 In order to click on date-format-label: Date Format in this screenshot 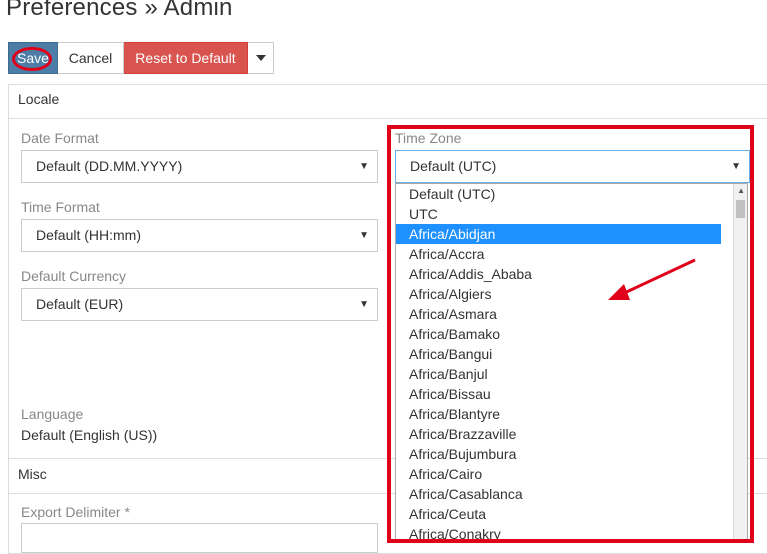, I will do `click(60, 138)`.